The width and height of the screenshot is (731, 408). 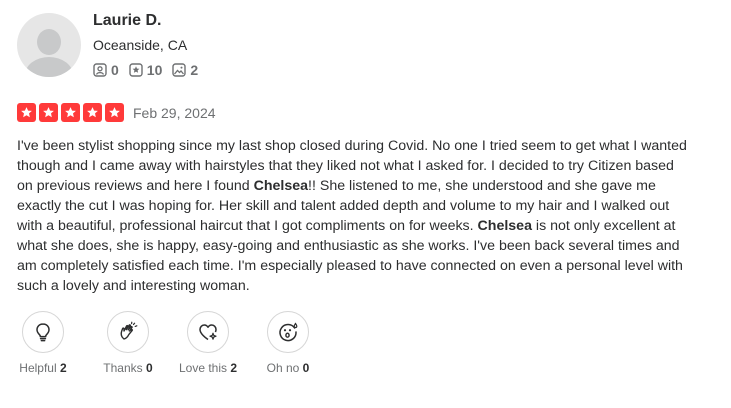 I want to click on clapping-hands-icon, so click(x=129, y=330).